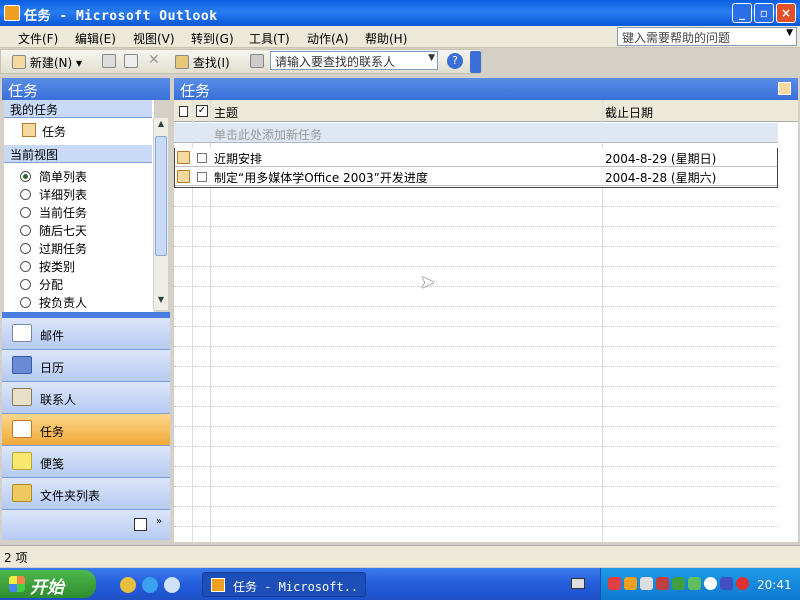 The height and width of the screenshot is (600, 800). What do you see at coordinates (22, 397) in the screenshot?
I see `contacts-icon` at bounding box center [22, 397].